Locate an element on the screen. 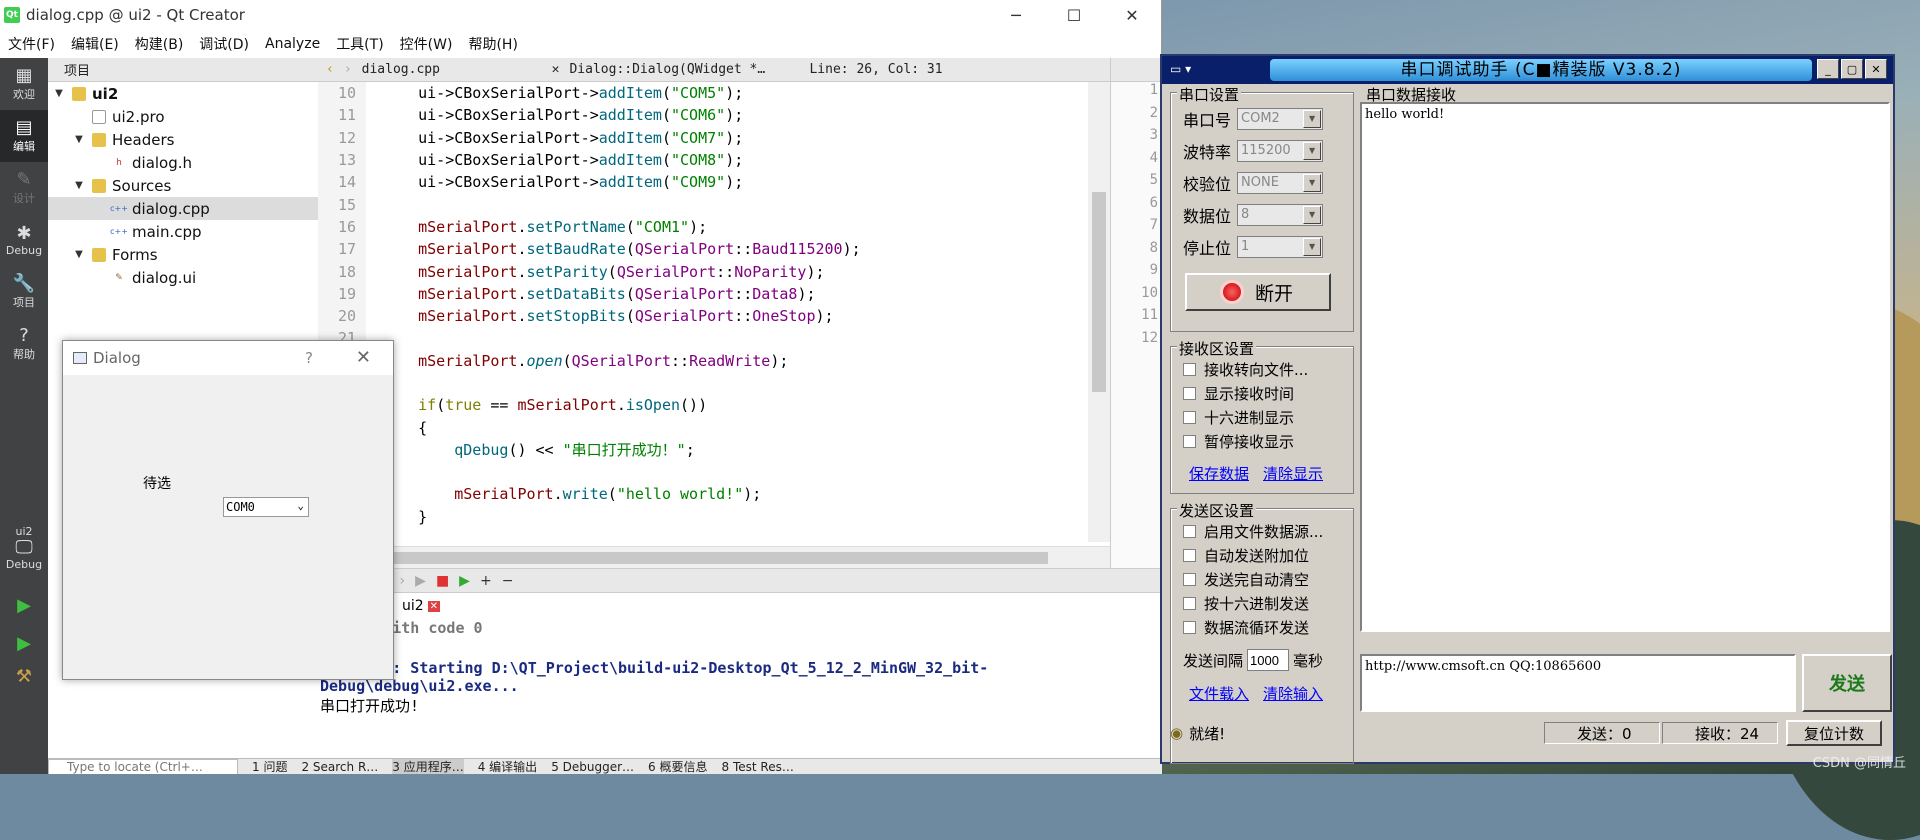 This screenshot has height=840, width=1920. system-menu-icon: ▭ ▾ is located at coordinates (1180, 69).